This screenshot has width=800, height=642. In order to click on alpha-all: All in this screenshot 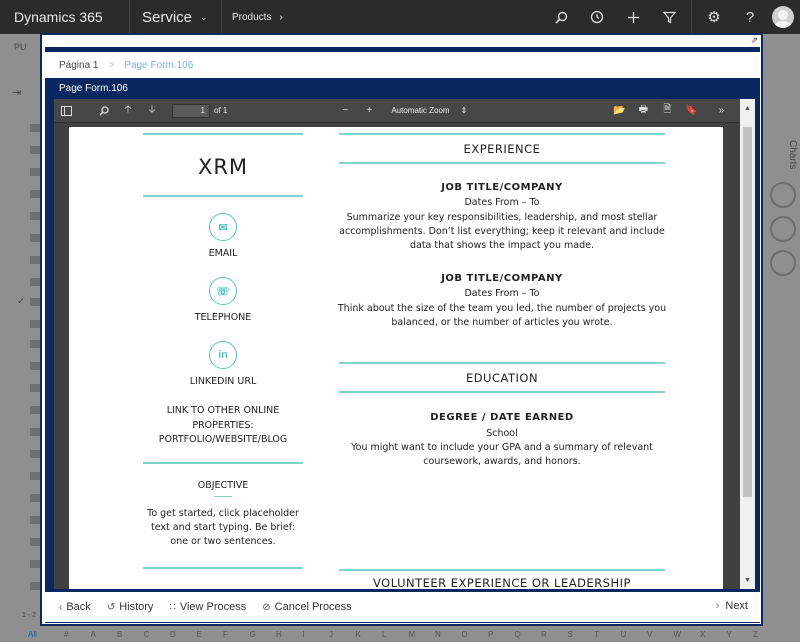, I will do `click(46, 634)`.